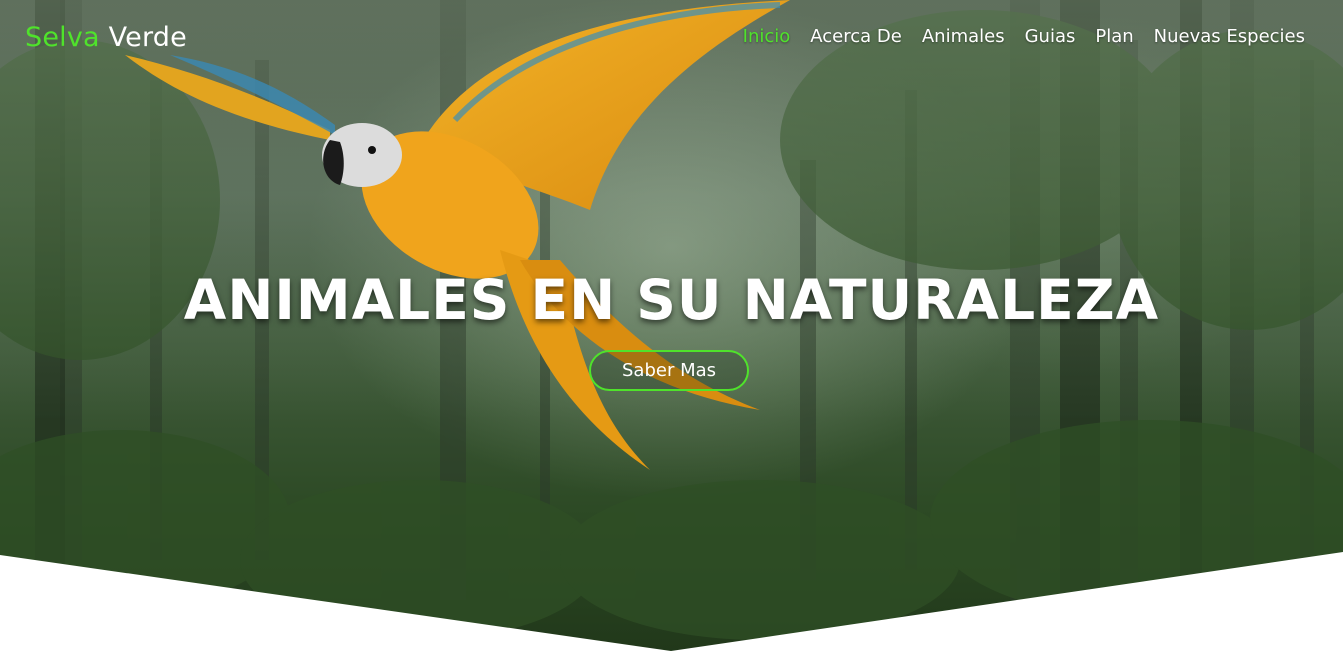  I want to click on nav-link-guias: Guias, so click(1050, 37).